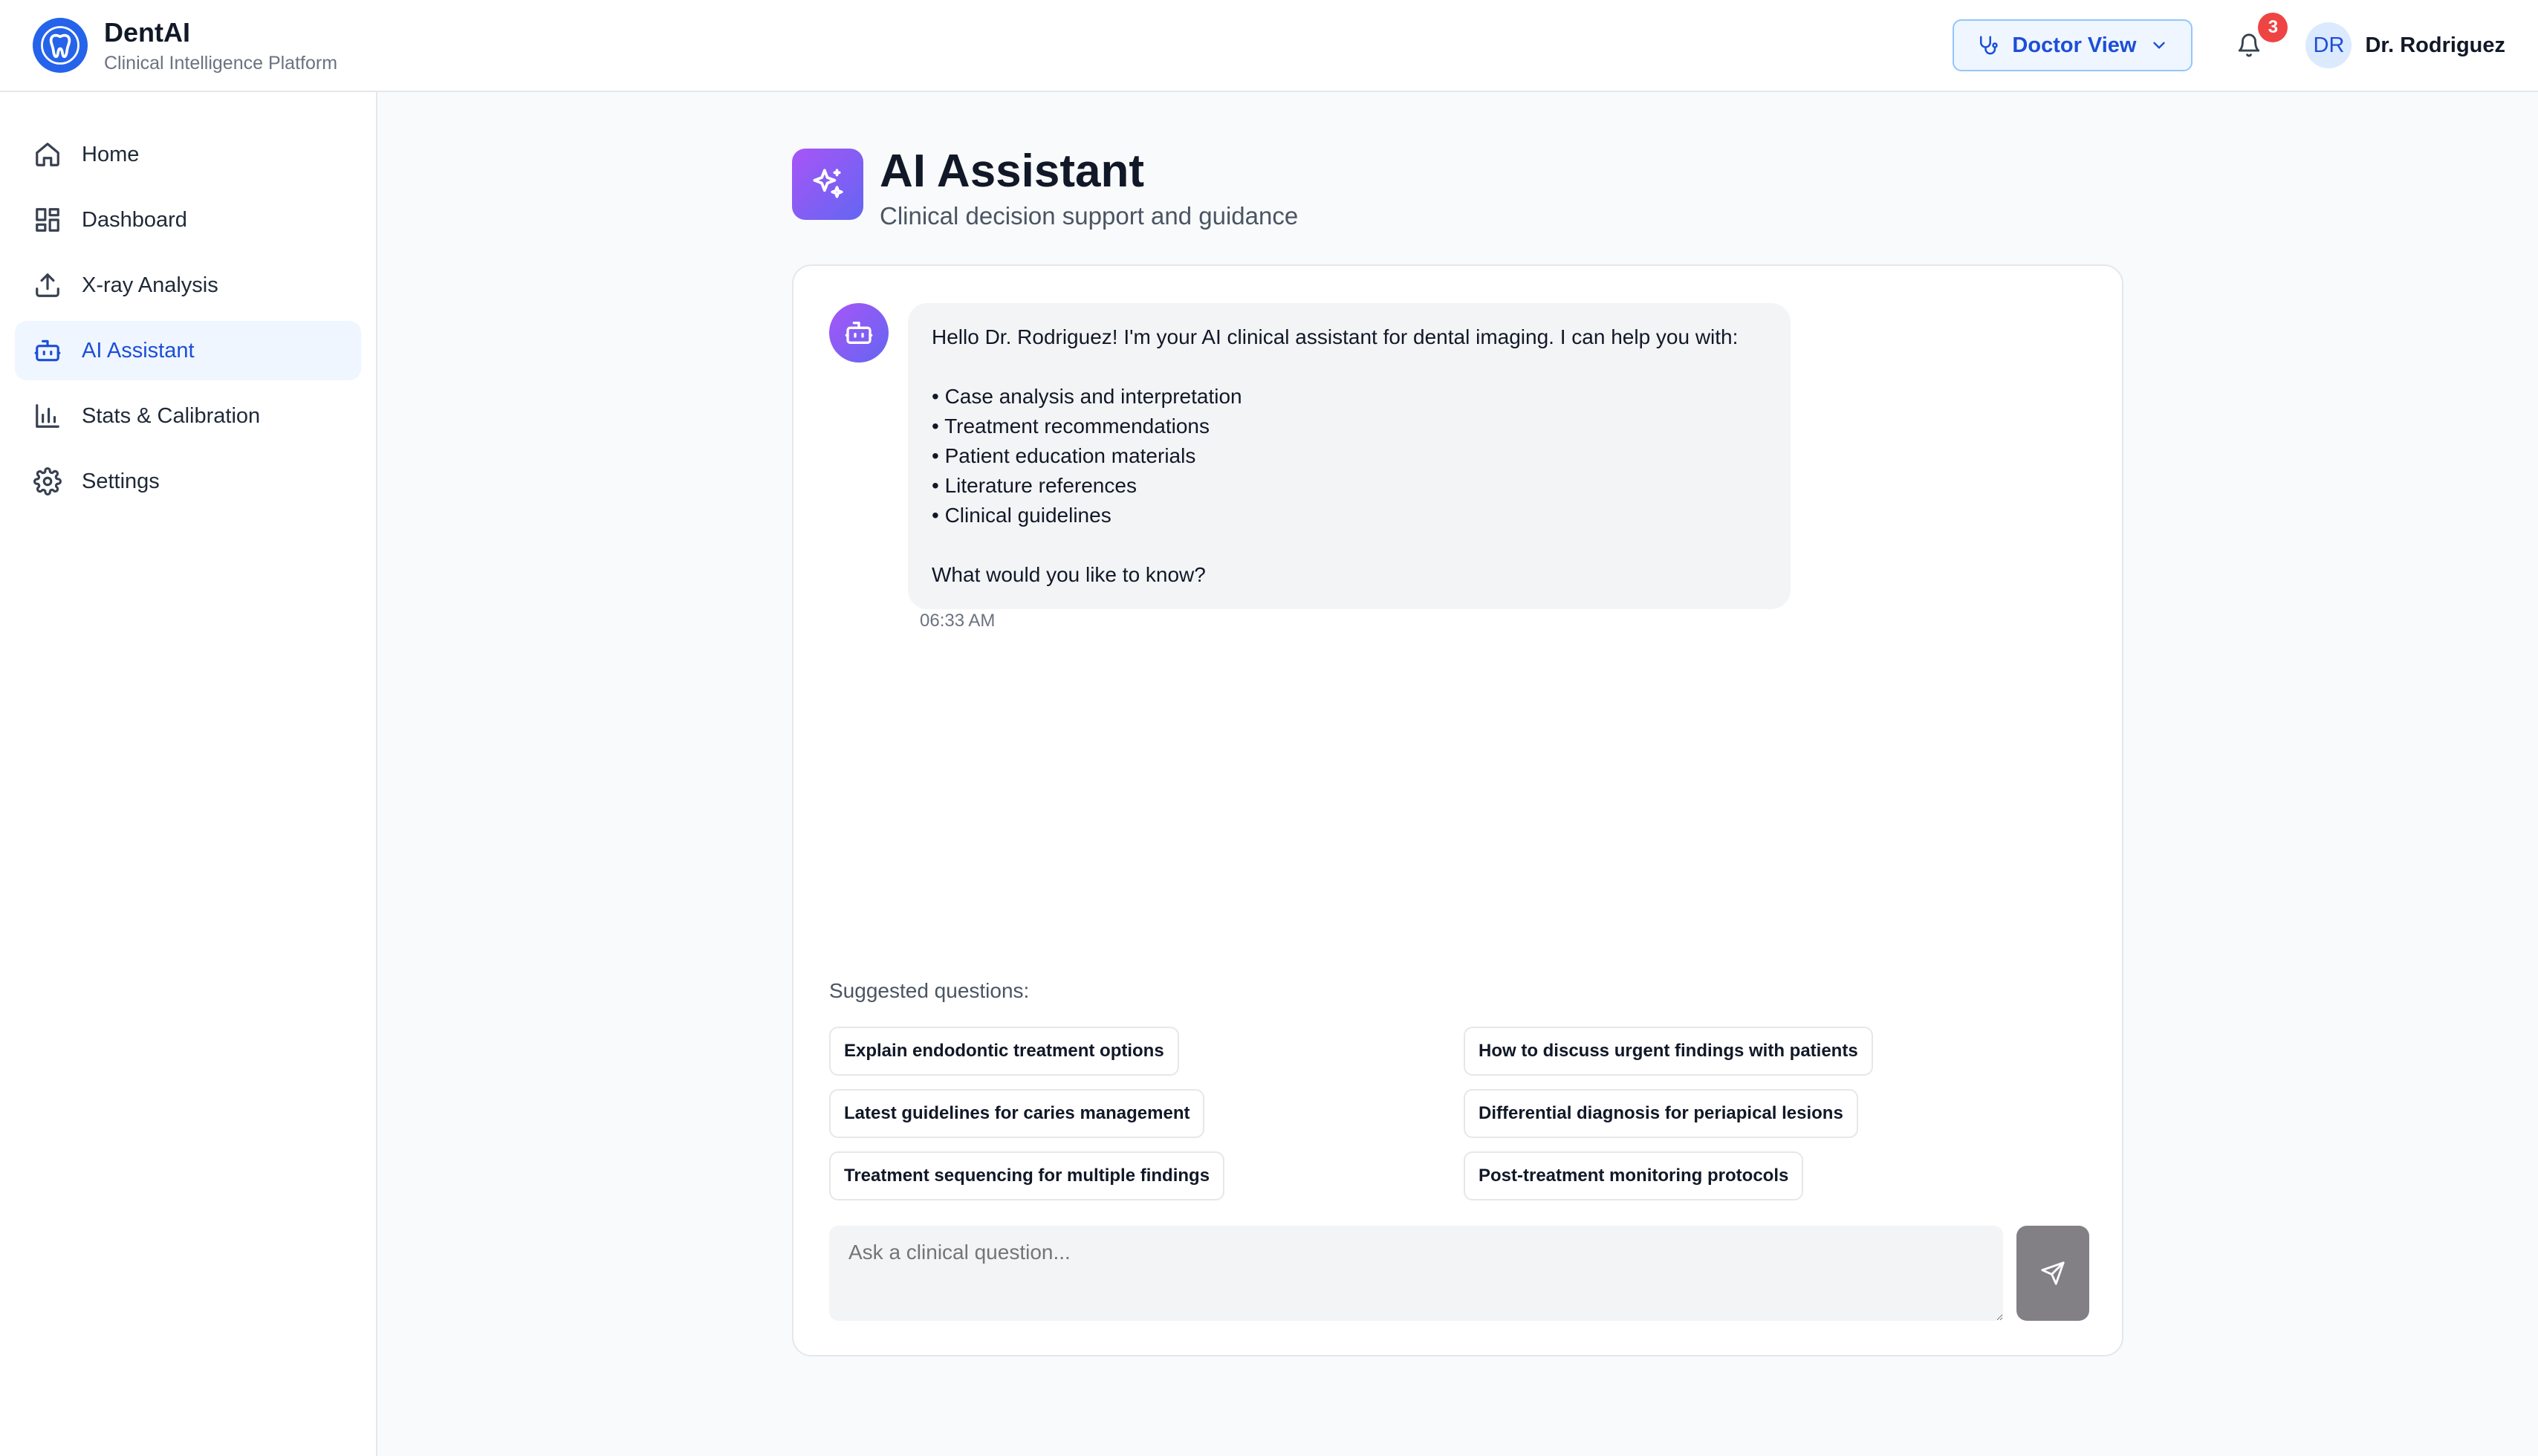 This screenshot has width=2538, height=1456. What do you see at coordinates (2435, 45) in the screenshot?
I see `user-name: Dr. Rodriguez` at bounding box center [2435, 45].